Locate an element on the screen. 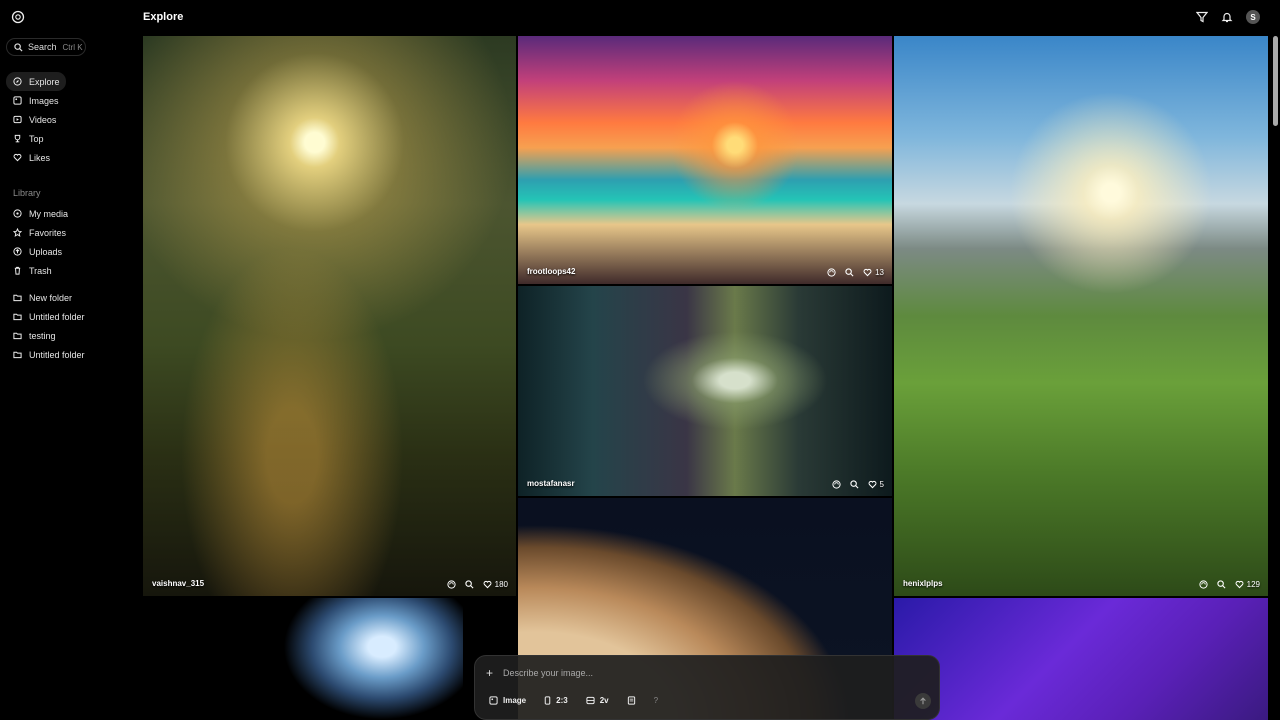 The width and height of the screenshot is (1280, 720). mode-button: Image is located at coordinates (507, 700).